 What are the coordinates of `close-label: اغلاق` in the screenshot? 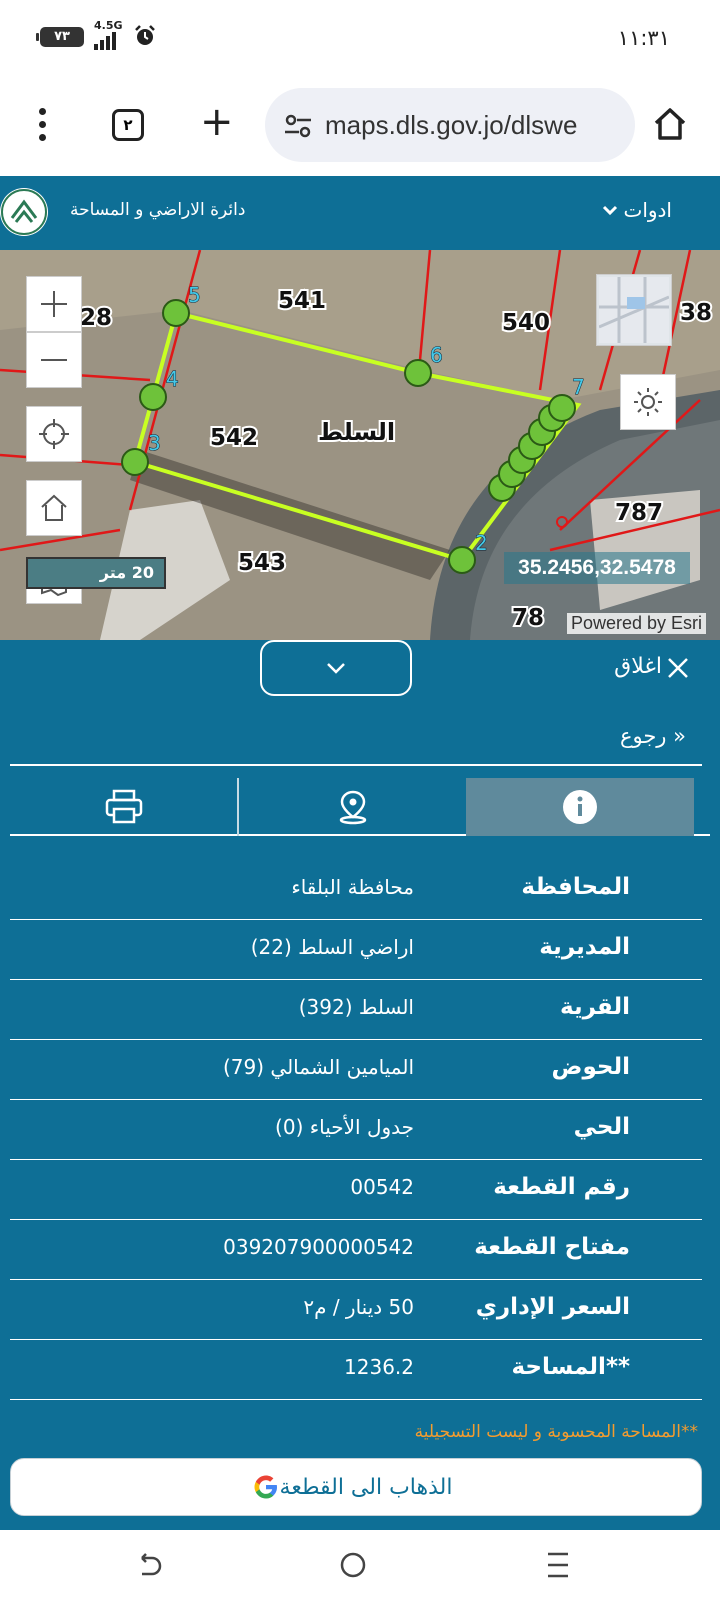 It's located at (638, 666).